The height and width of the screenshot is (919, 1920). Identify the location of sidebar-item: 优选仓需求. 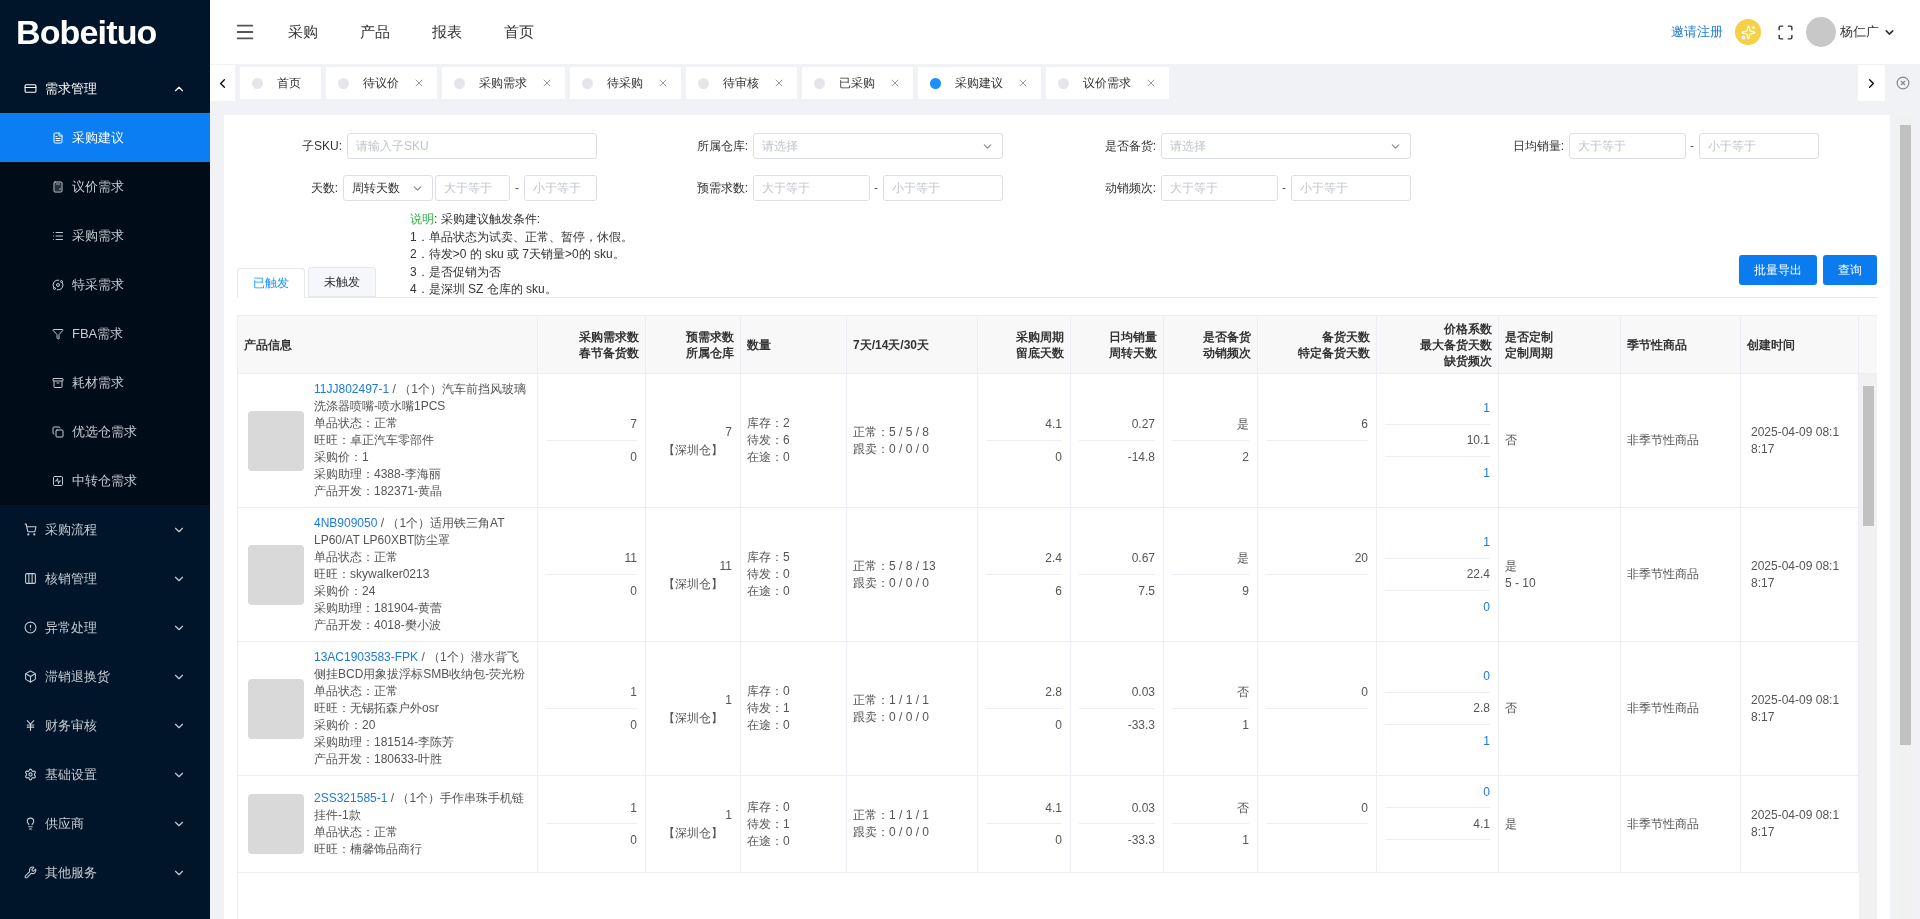
(105, 431).